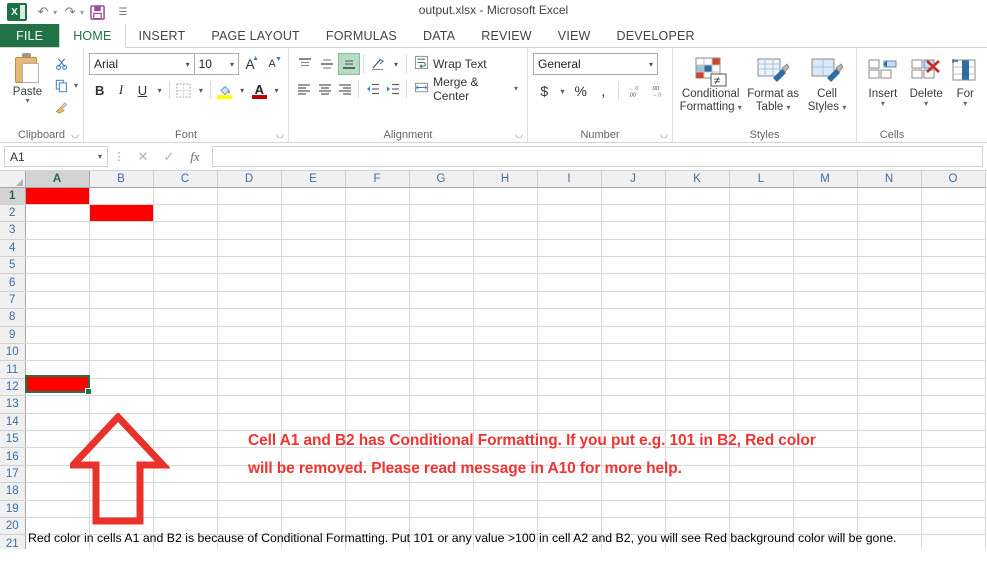  I want to click on decrease-decimal-button: .00 →.0, so click(655, 91).